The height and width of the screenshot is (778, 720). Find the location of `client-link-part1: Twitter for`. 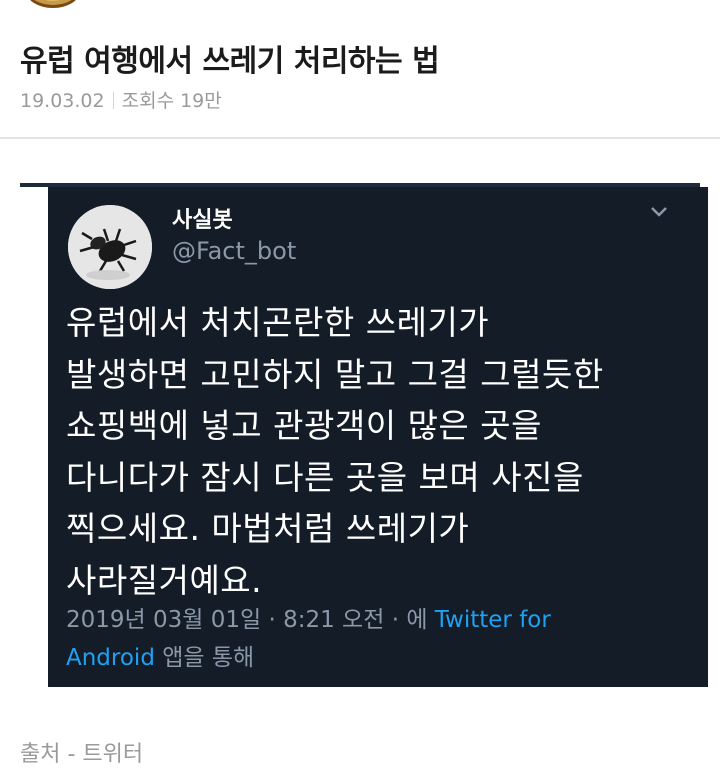

client-link-part1: Twitter for is located at coordinates (493, 620).